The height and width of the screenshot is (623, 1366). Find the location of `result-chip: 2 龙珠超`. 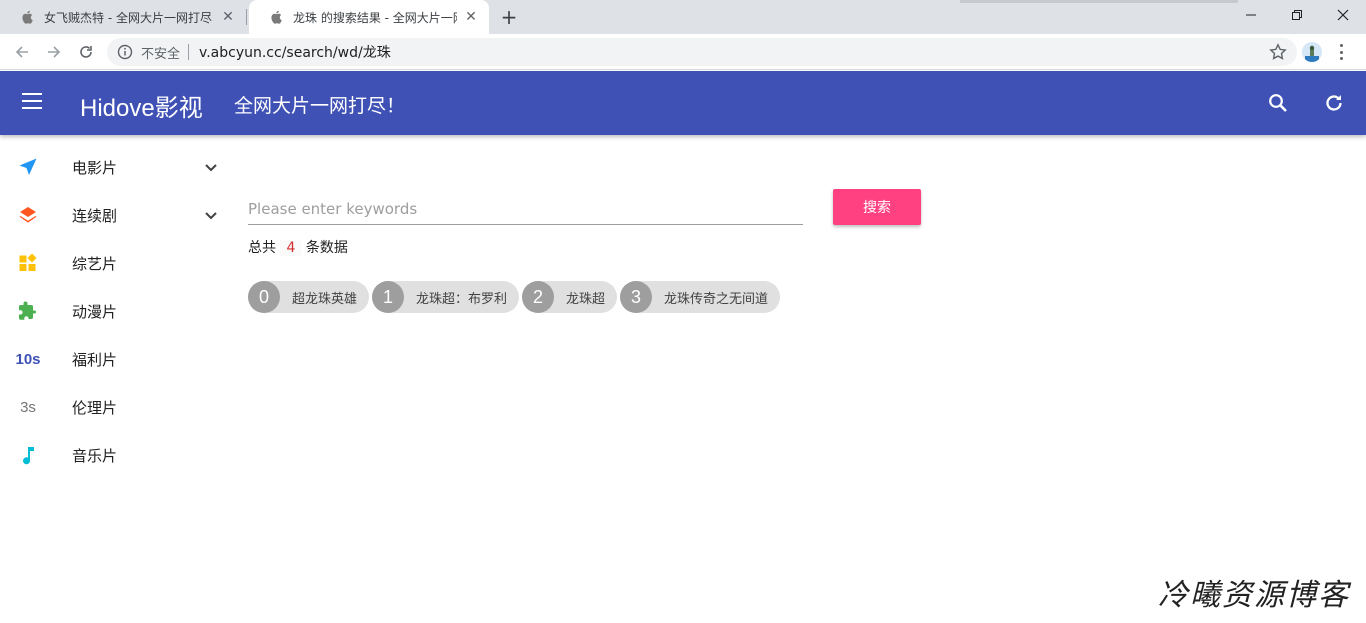

result-chip: 2 龙珠超 is located at coordinates (570, 297).